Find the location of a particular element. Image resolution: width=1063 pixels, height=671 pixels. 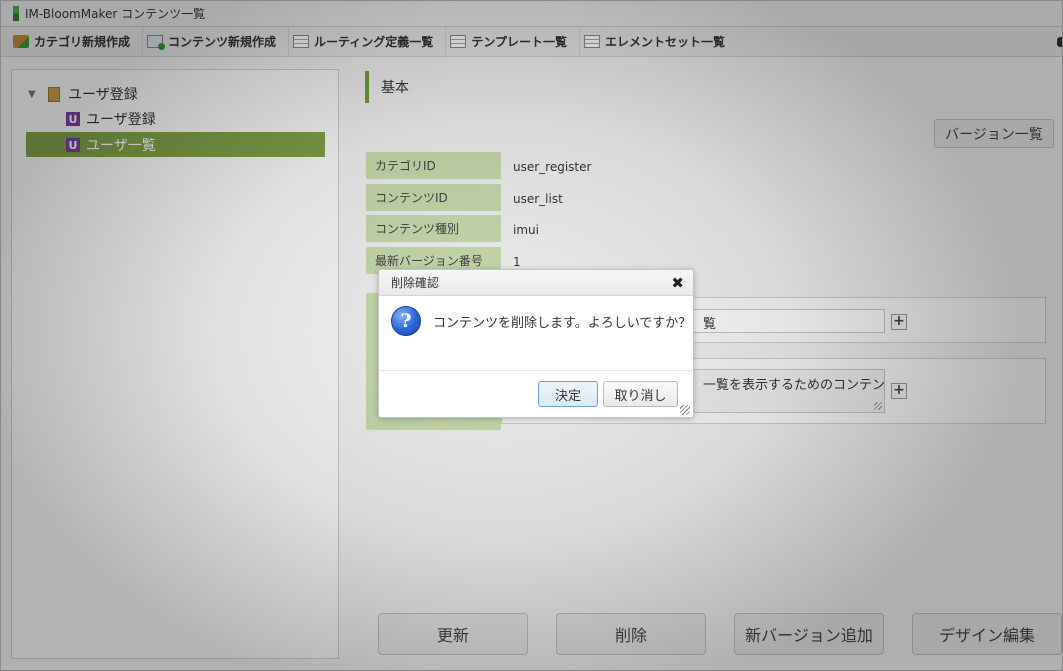

delete-confirm-dialog: 削除確認 ✖ ? コンテンツを削除します。よろしいですか？ 決定 取り消し is located at coordinates (536, 343).